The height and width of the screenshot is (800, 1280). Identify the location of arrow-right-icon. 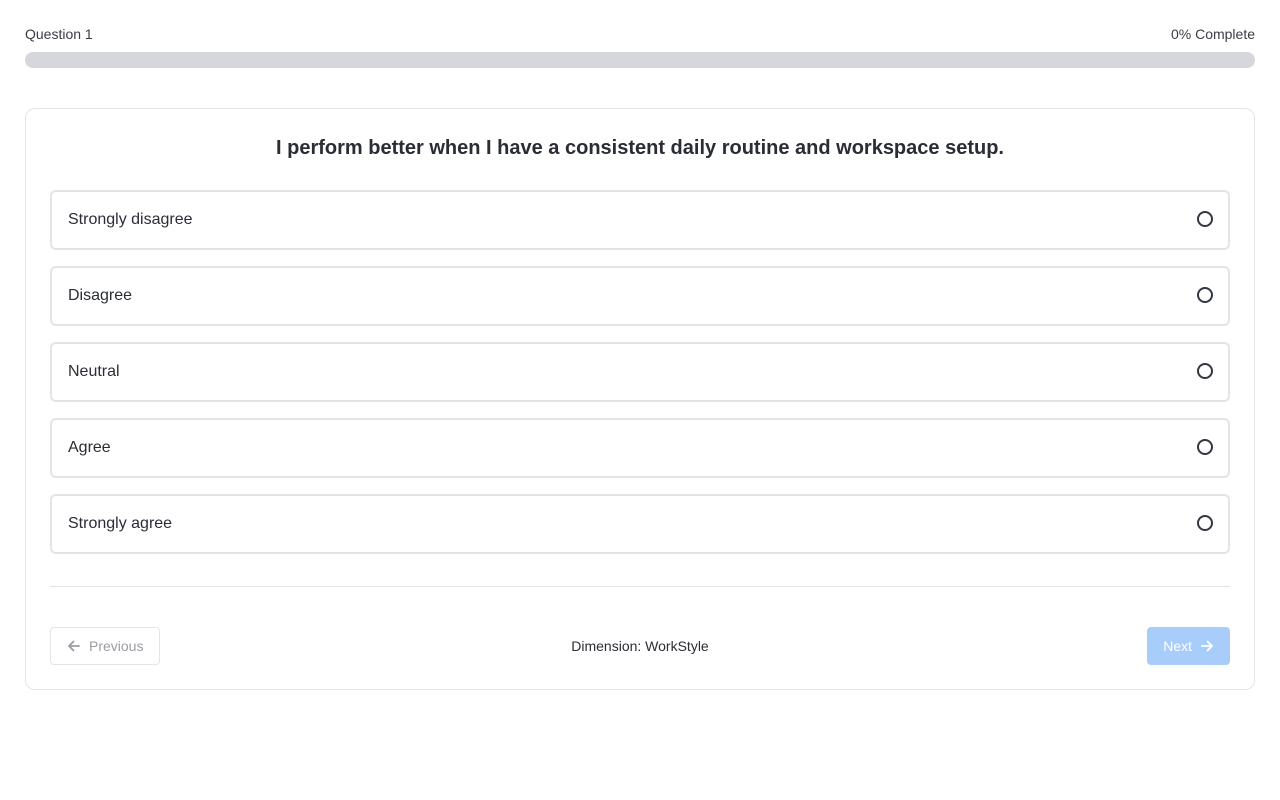
(1207, 646).